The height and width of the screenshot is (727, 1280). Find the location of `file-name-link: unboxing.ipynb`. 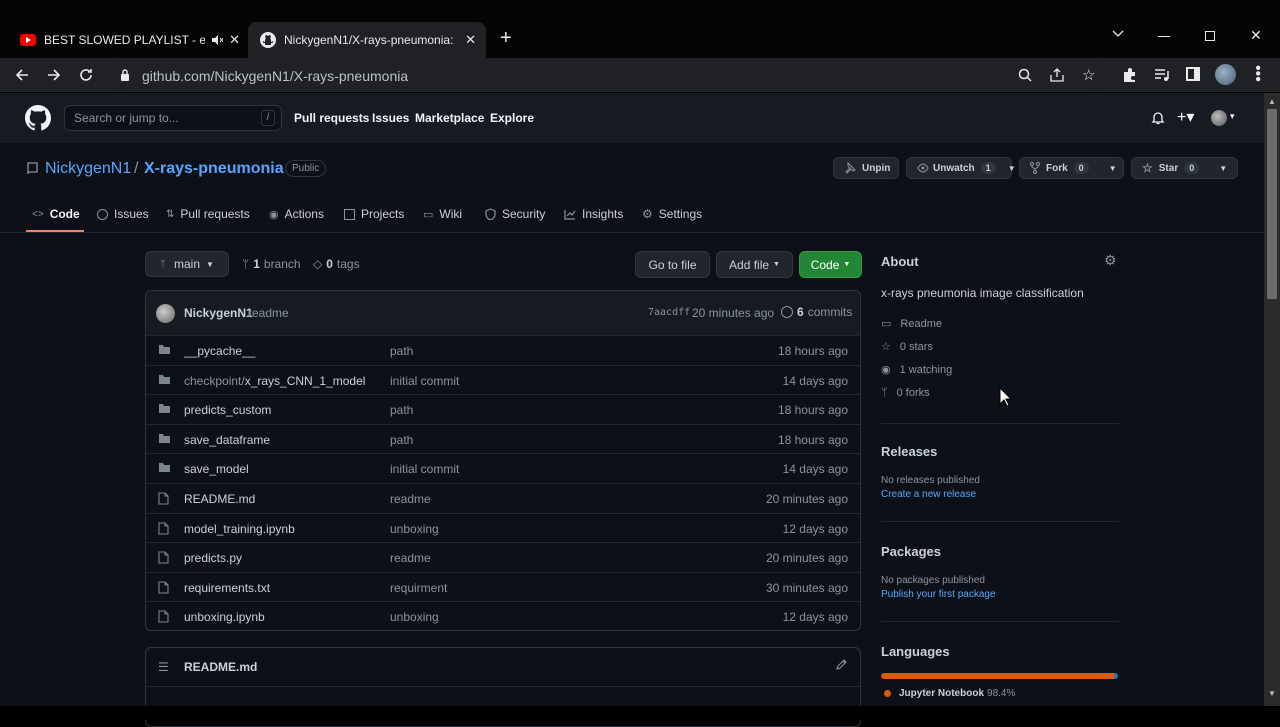

file-name-link: unboxing.ipynb is located at coordinates (224, 617).